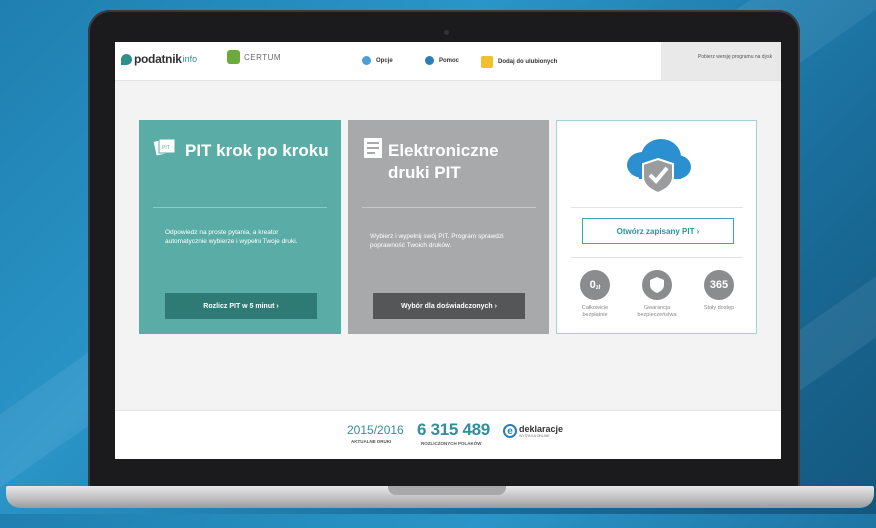  Describe the element at coordinates (190, 59) in the screenshot. I see `logo-suffix: info` at that location.